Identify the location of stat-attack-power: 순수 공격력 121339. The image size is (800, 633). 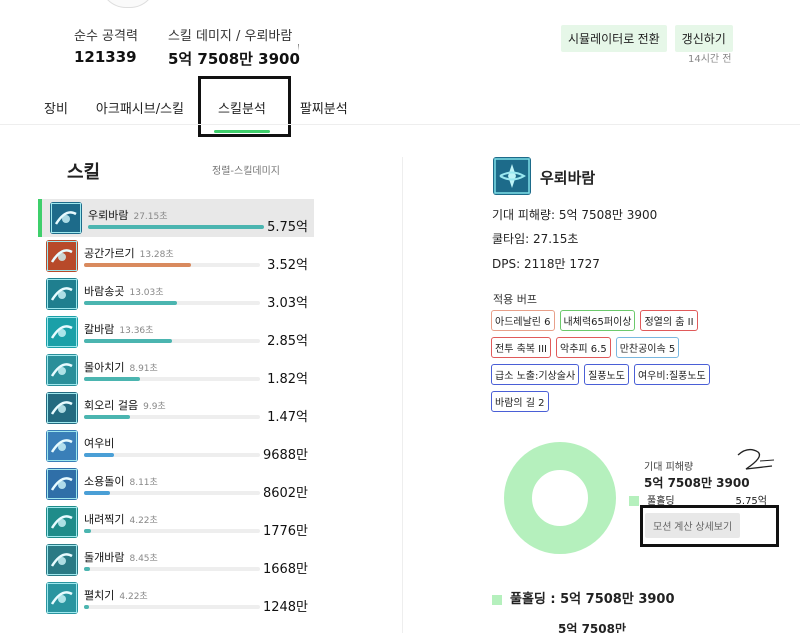
(106, 47).